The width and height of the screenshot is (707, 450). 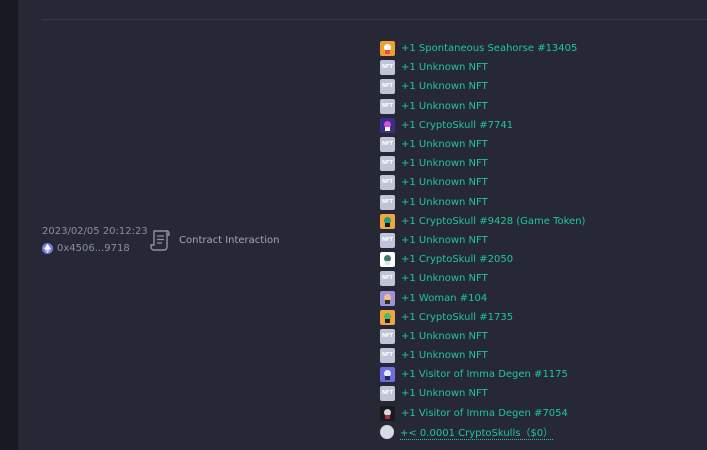 I want to click on left-rail, so click(x=9, y=225).